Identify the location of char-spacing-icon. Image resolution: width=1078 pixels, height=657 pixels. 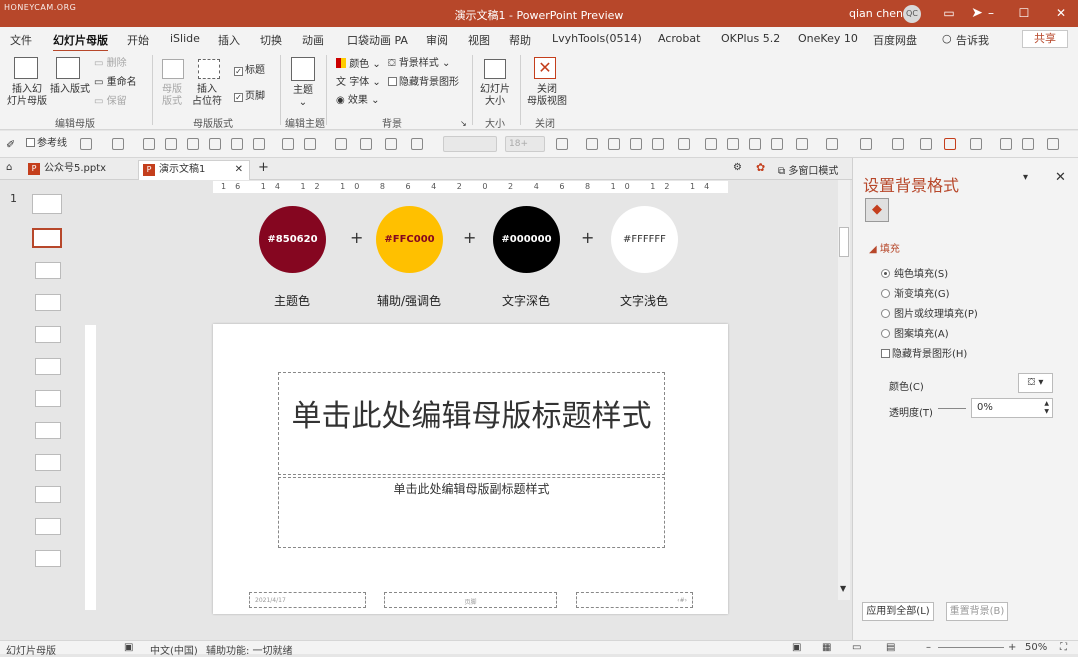
(417, 144).